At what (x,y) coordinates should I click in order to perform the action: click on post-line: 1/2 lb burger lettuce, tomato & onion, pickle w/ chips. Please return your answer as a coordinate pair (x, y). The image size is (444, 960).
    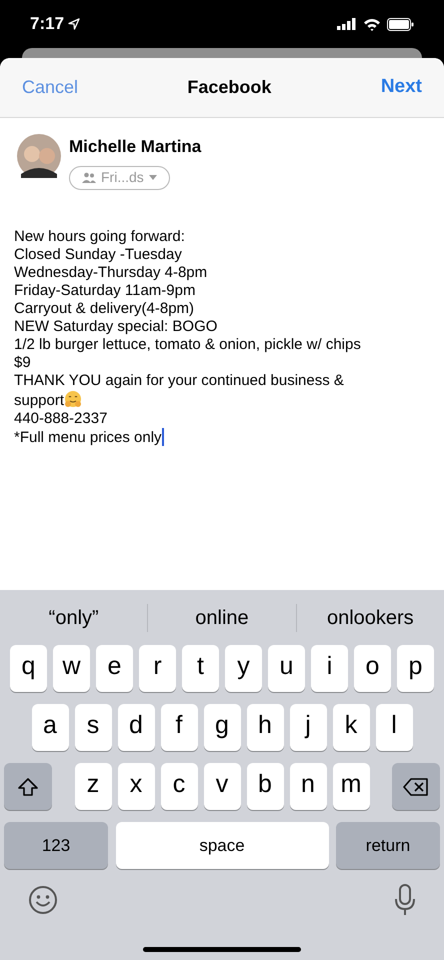
    Looking at the image, I should click on (188, 345).